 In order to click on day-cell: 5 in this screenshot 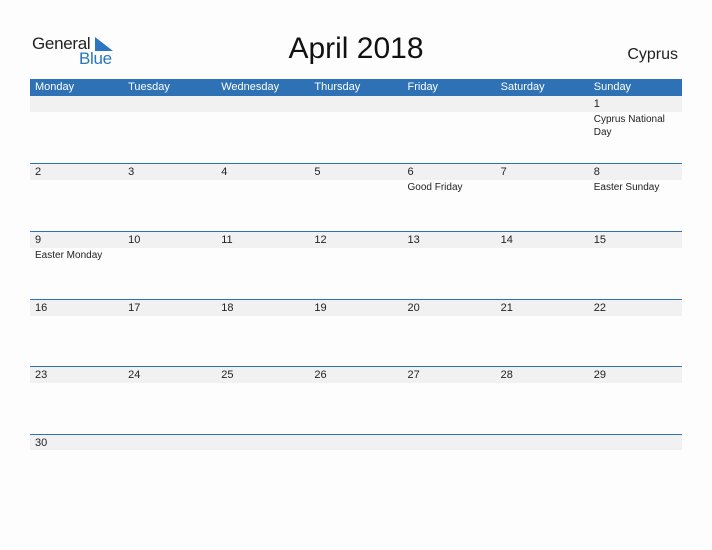, I will do `click(356, 197)`.